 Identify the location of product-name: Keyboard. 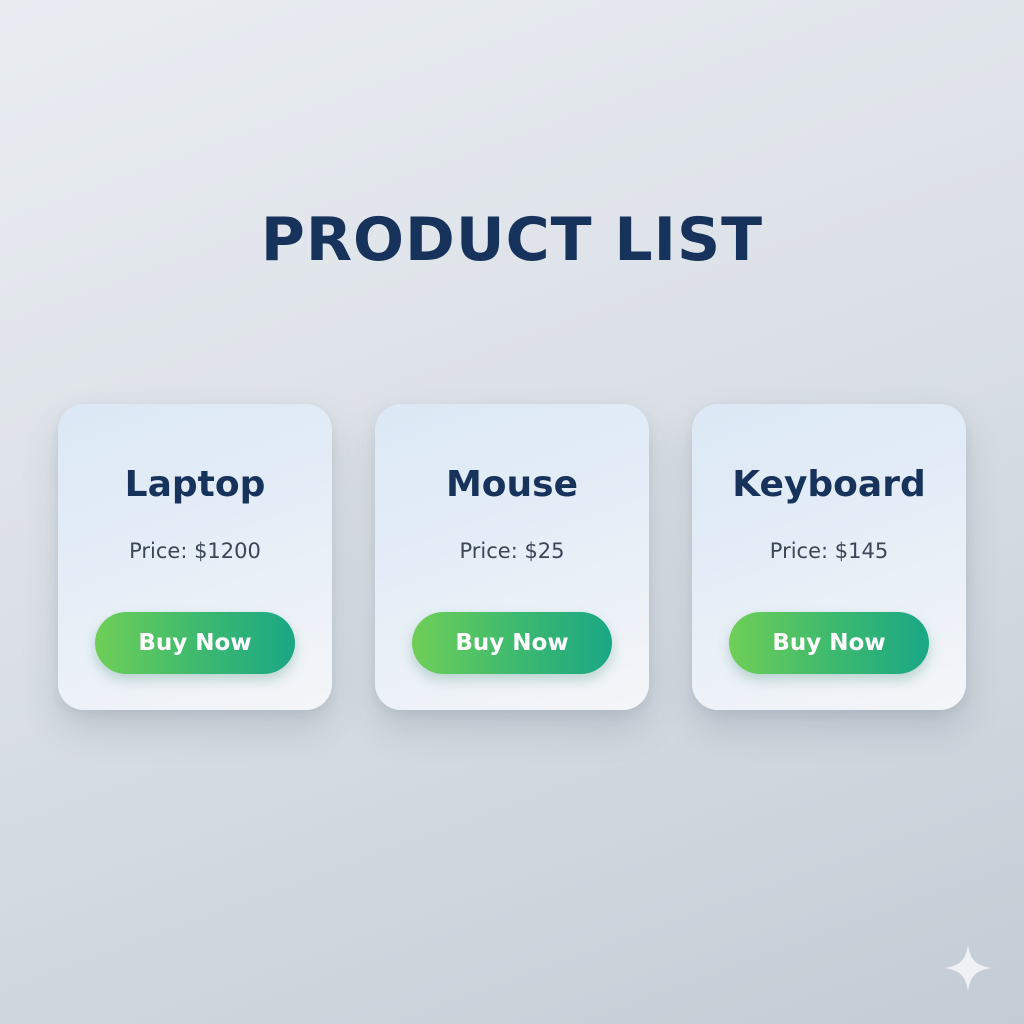
(829, 484).